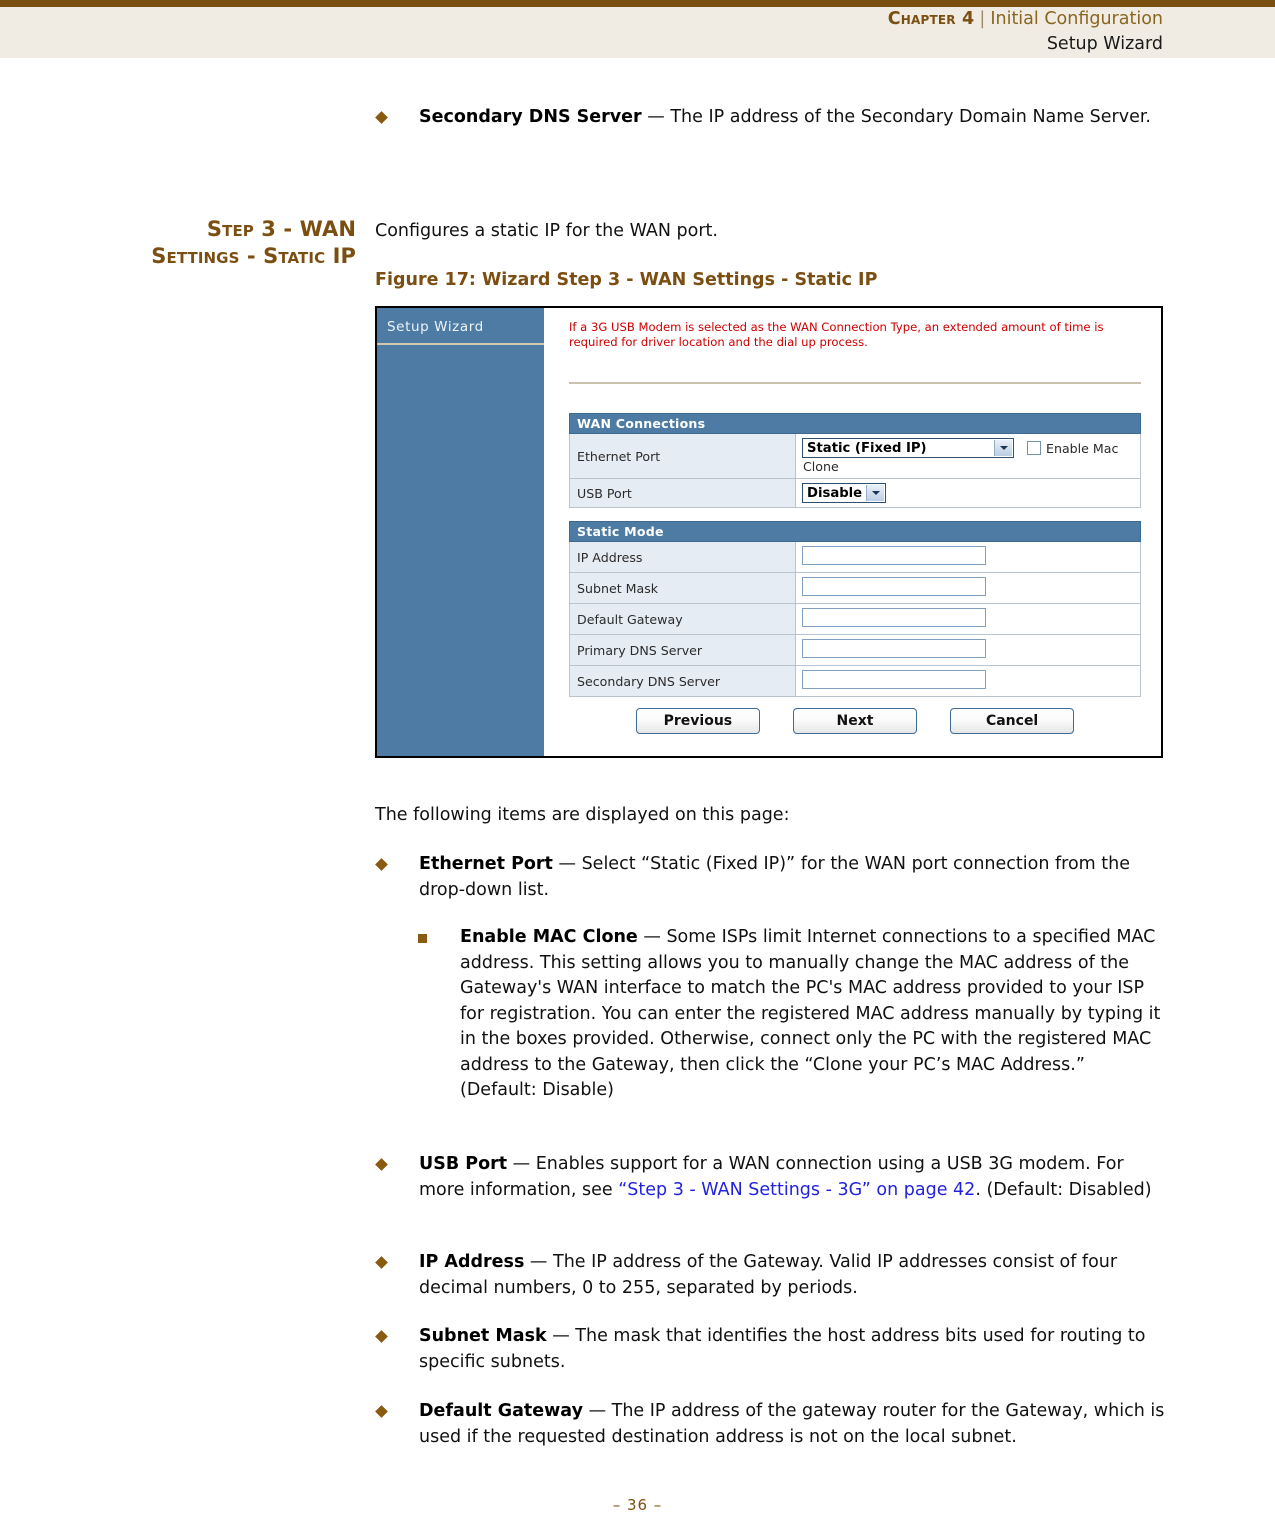 The width and height of the screenshot is (1275, 1532). I want to click on table-row-ip-address: IP Address, so click(855, 557).